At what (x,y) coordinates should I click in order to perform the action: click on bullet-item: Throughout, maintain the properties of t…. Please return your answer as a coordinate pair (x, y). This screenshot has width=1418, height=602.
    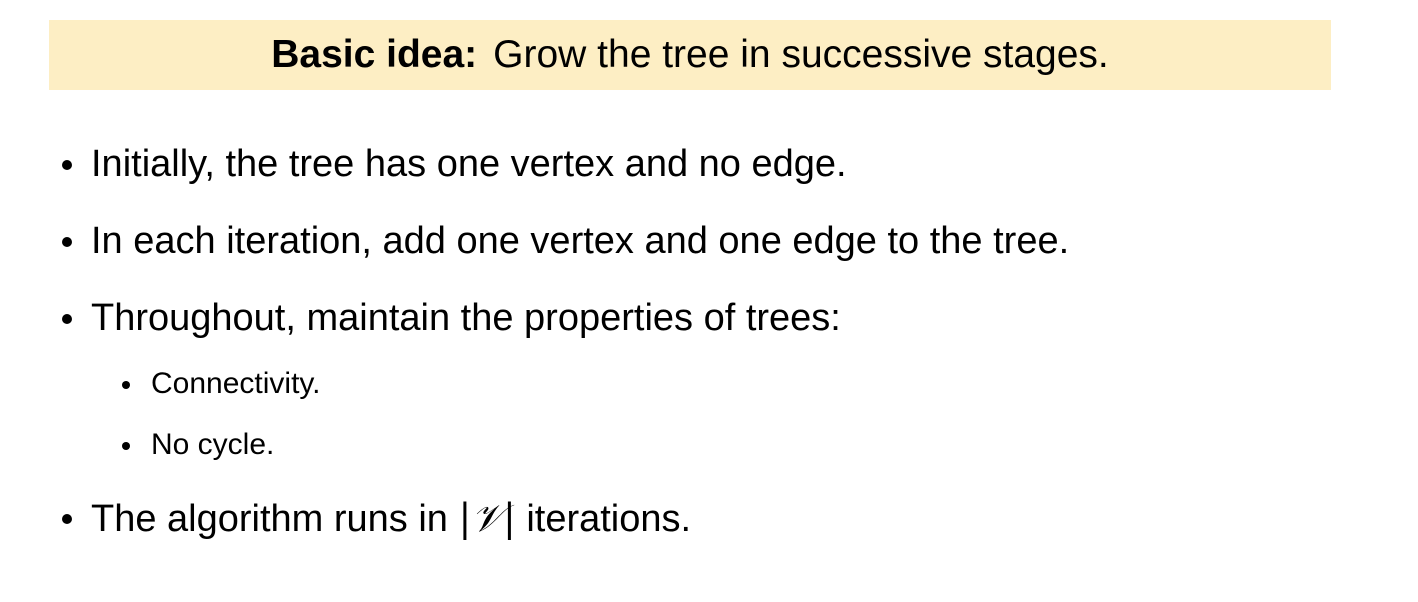
    Looking at the image, I should click on (451, 318).